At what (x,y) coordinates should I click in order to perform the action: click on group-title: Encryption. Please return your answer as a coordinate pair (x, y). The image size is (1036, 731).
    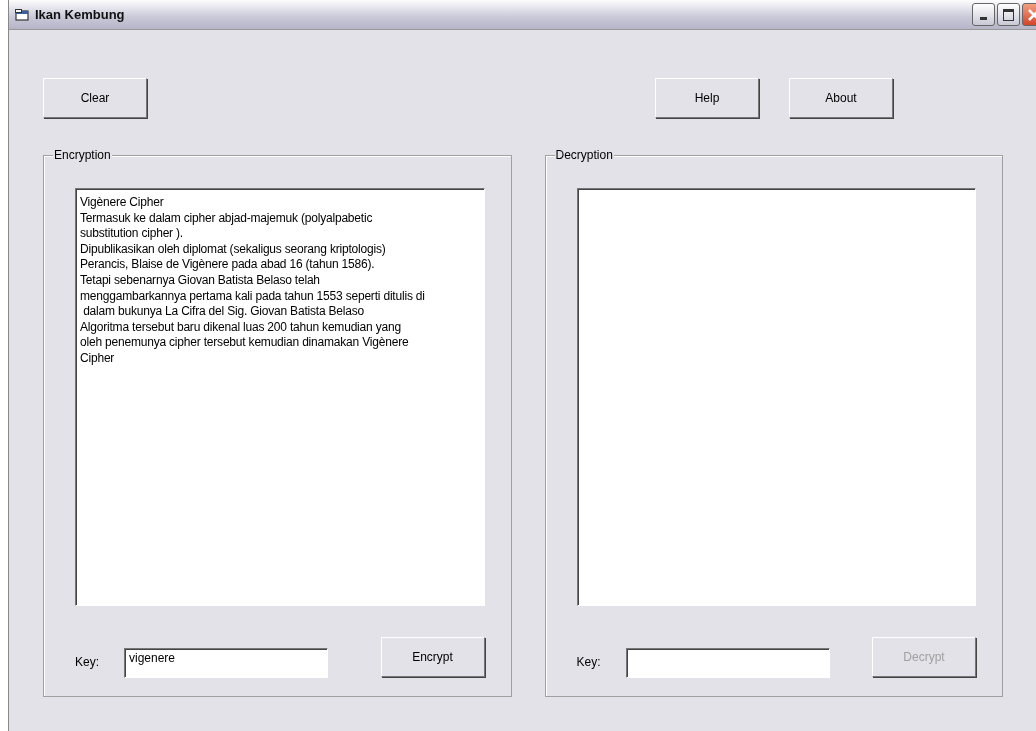
    Looking at the image, I should click on (82, 155).